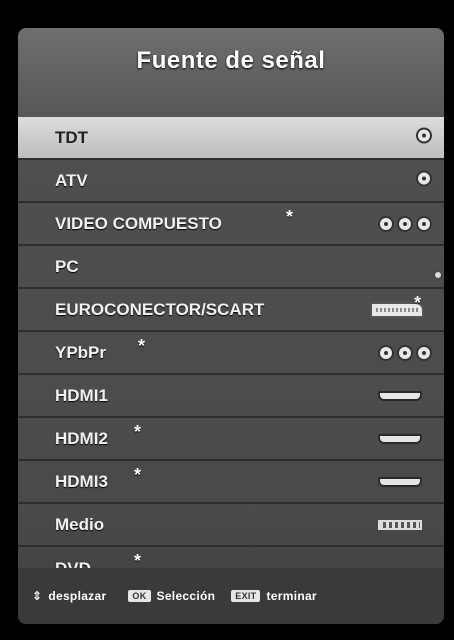 This screenshot has width=454, height=640. Describe the element at coordinates (138, 223) in the screenshot. I see `source-label: VIDEO COMPUESTO` at that location.